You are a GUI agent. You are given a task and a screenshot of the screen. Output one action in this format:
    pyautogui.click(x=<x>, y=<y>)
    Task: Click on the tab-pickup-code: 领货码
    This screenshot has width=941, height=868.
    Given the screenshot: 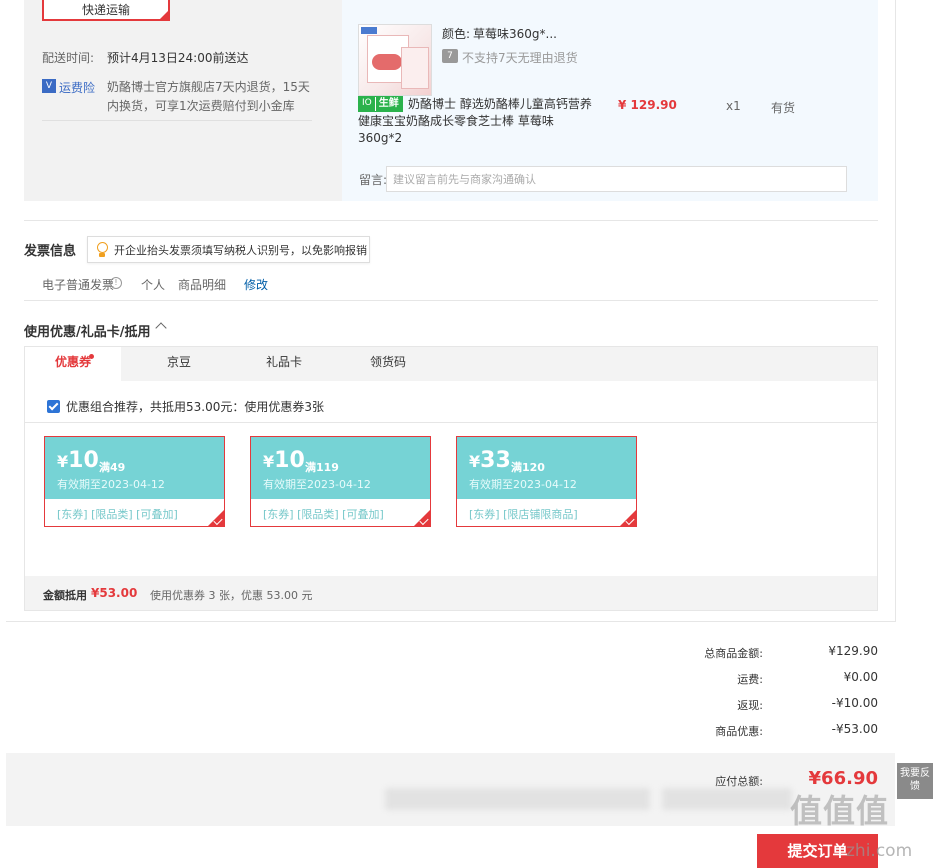 What is the action you would take?
    pyautogui.click(x=388, y=364)
    